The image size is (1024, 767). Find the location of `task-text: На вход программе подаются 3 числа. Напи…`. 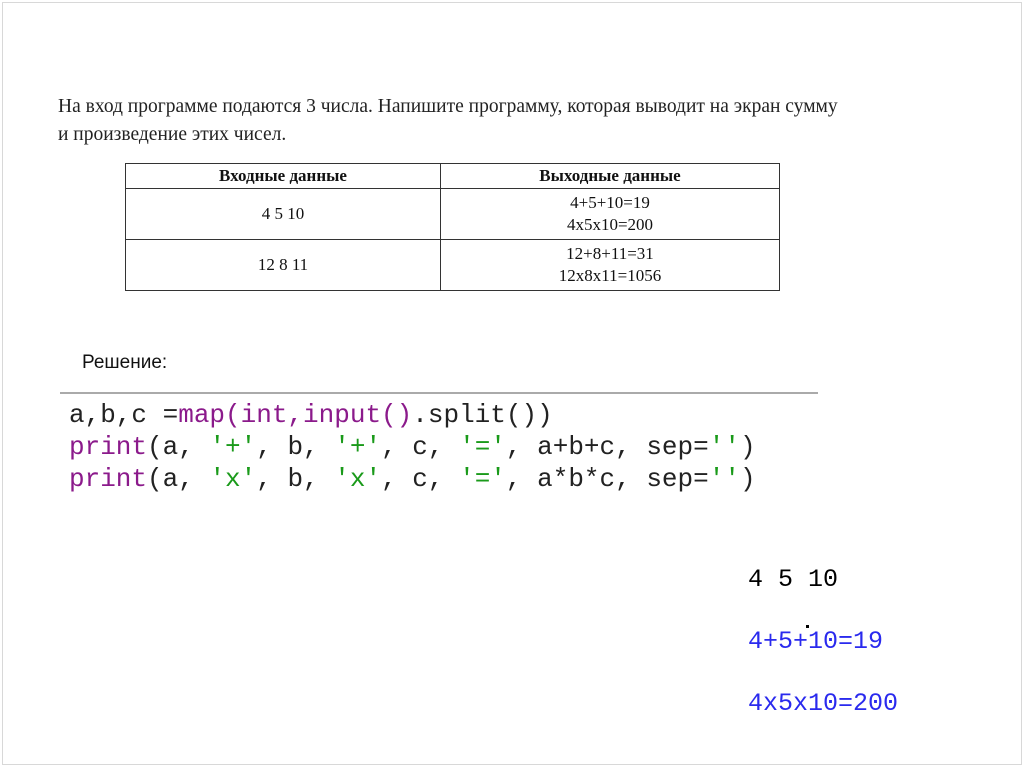

task-text: На вход программе подаются 3 числа. Напи… is located at coordinates (508, 121).